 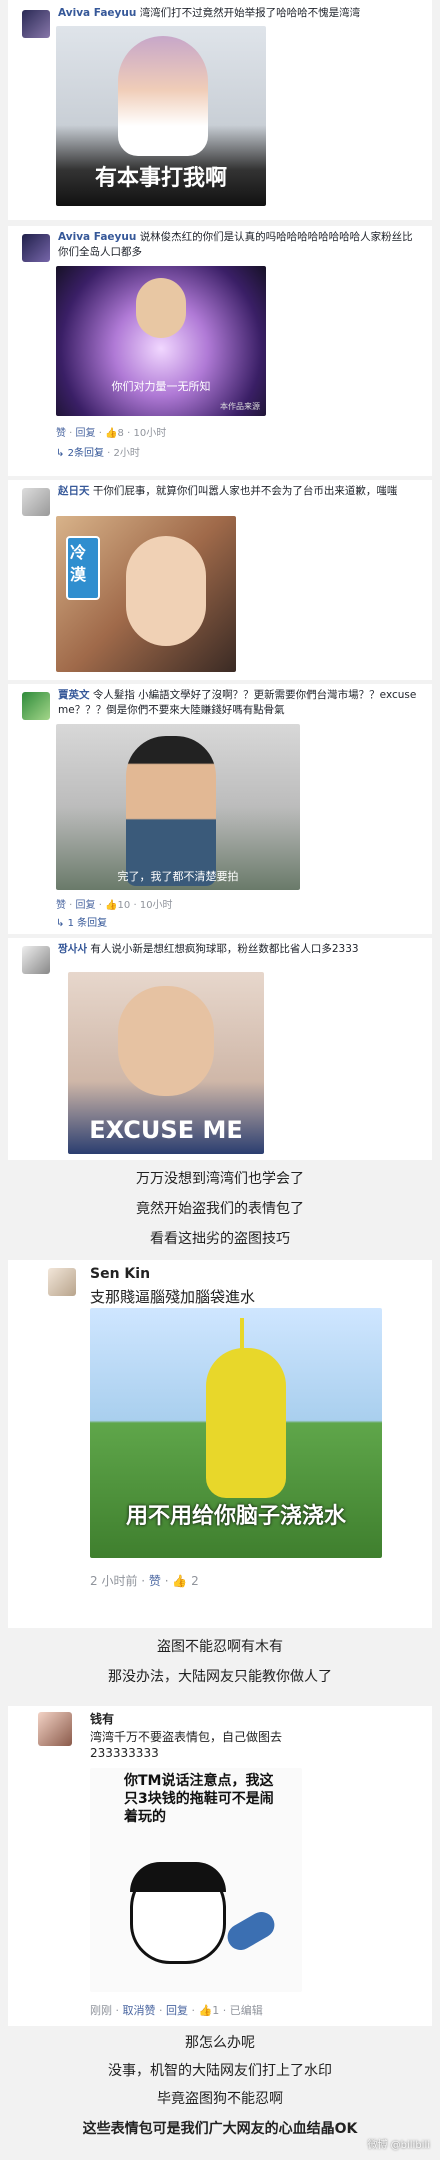 What do you see at coordinates (74, 695) in the screenshot?
I see `commenter-name: 賈英文` at bounding box center [74, 695].